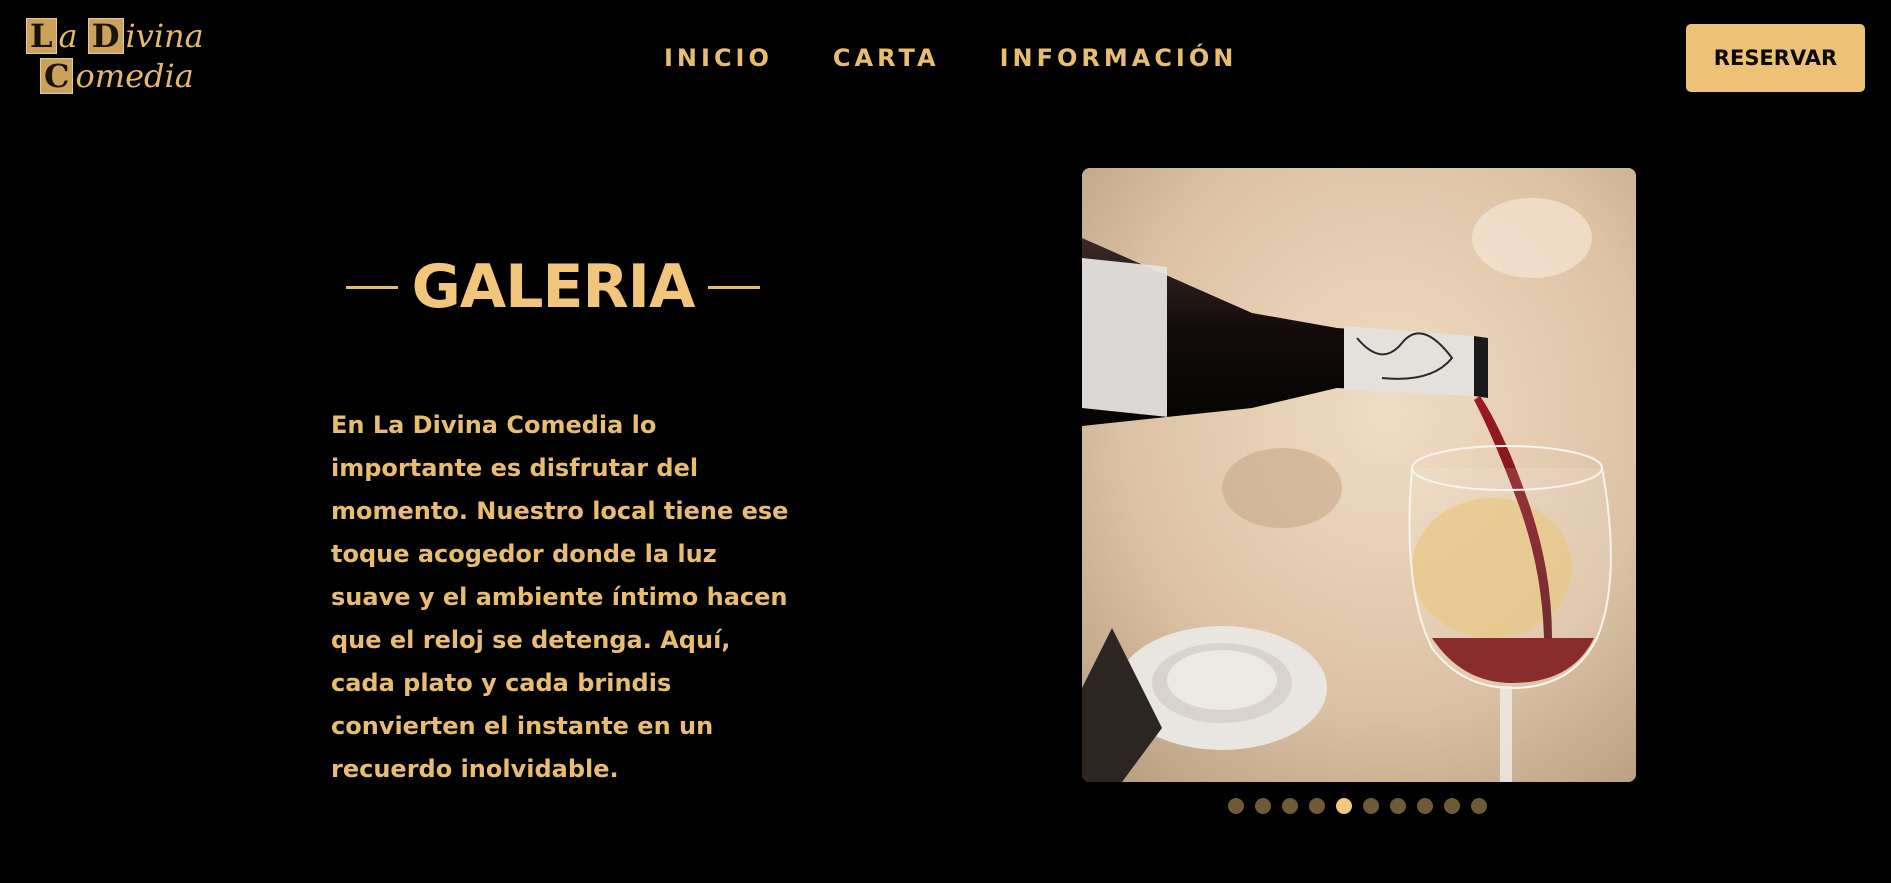 Image resolution: width=1891 pixels, height=883 pixels. I want to click on logo-initial-c: C, so click(57, 76).